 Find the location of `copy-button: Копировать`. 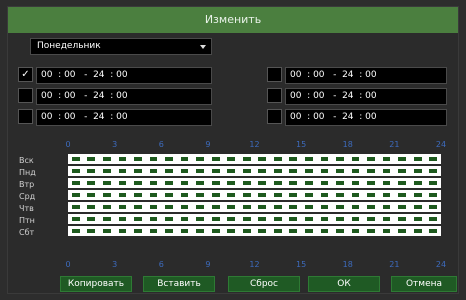

copy-button: Копировать is located at coordinates (96, 284).